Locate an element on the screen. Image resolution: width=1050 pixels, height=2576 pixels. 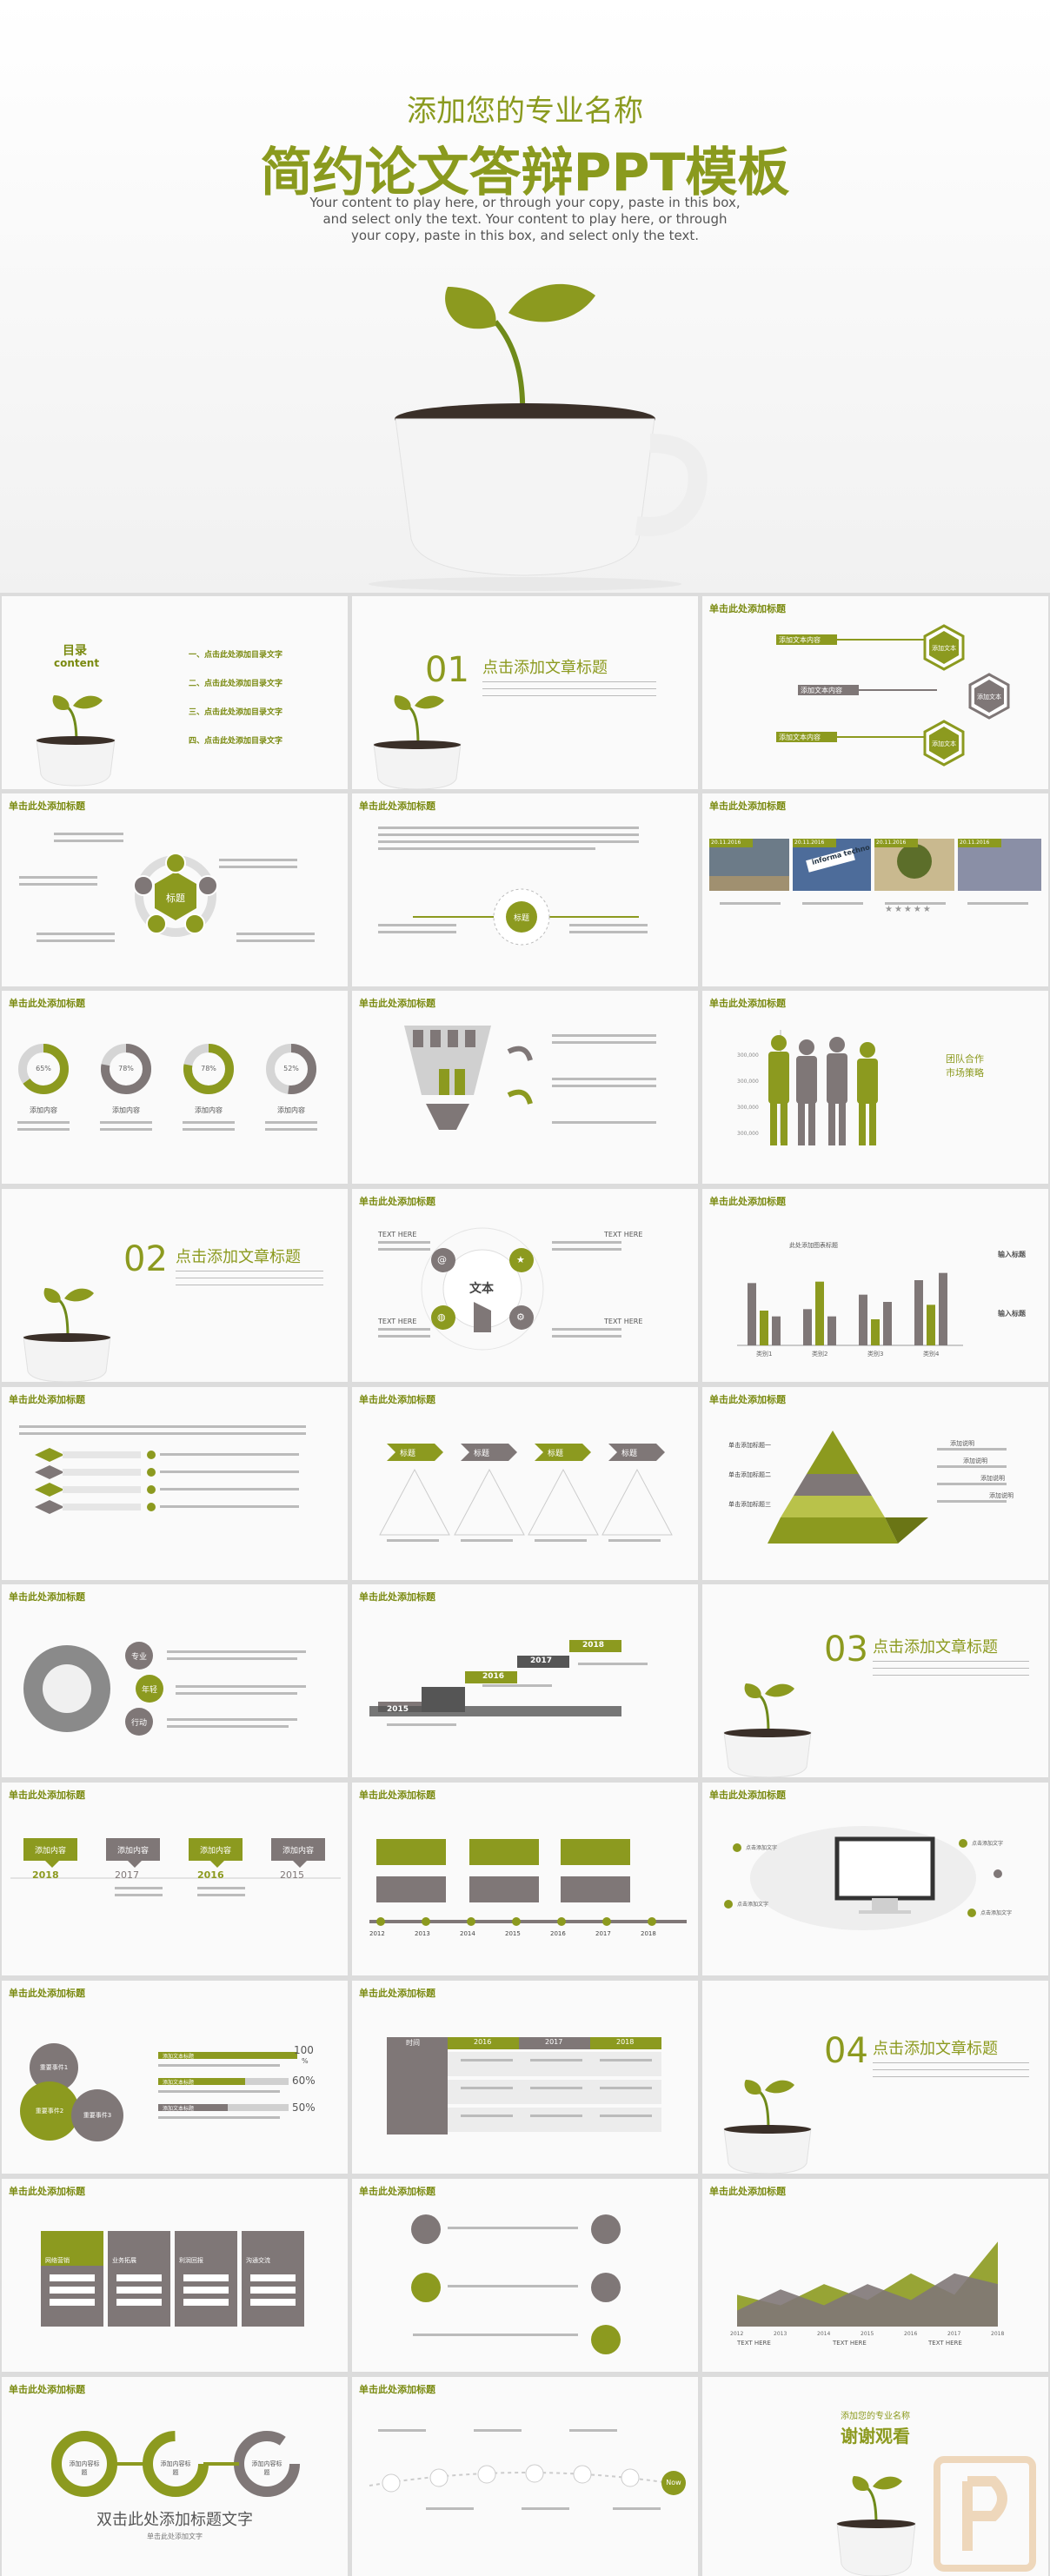
toc-item: 二、点击此处添加目录文字 is located at coordinates (236, 684).